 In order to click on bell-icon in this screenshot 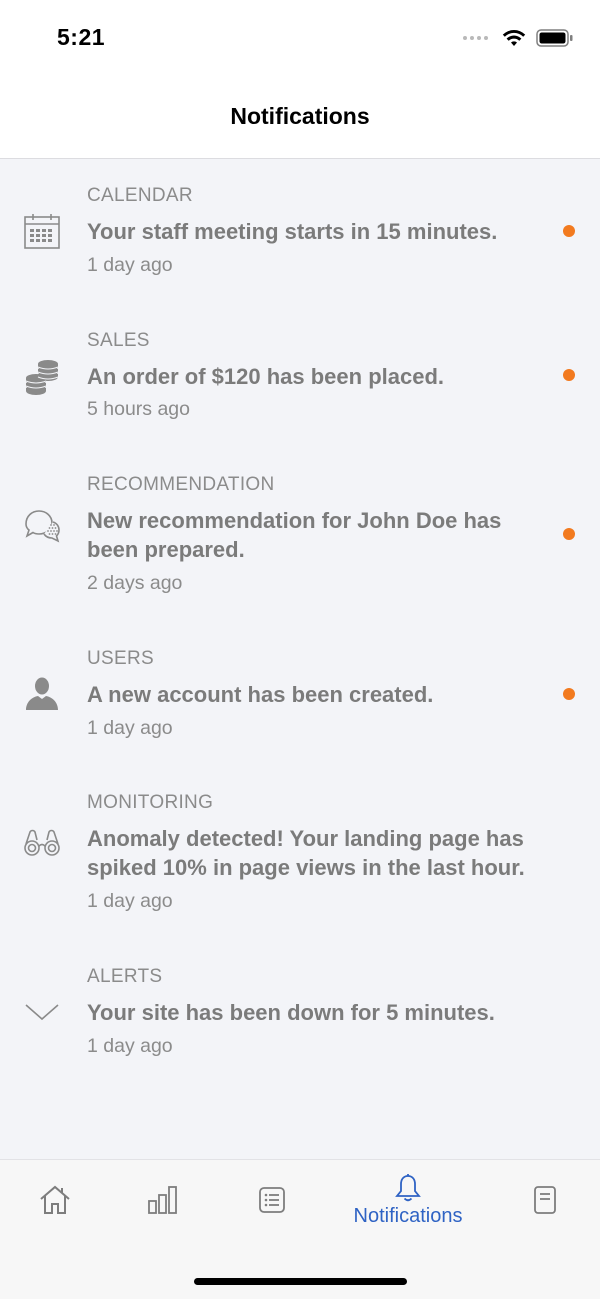, I will do `click(408, 1187)`.